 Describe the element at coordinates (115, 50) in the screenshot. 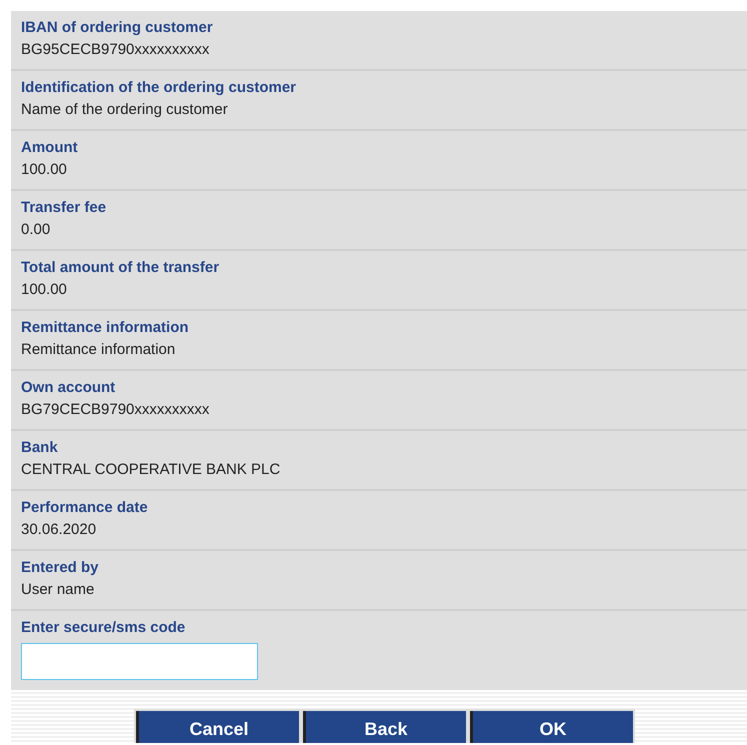

I see `field-value: BG95CECB9790xxxxxxxxxx` at that location.